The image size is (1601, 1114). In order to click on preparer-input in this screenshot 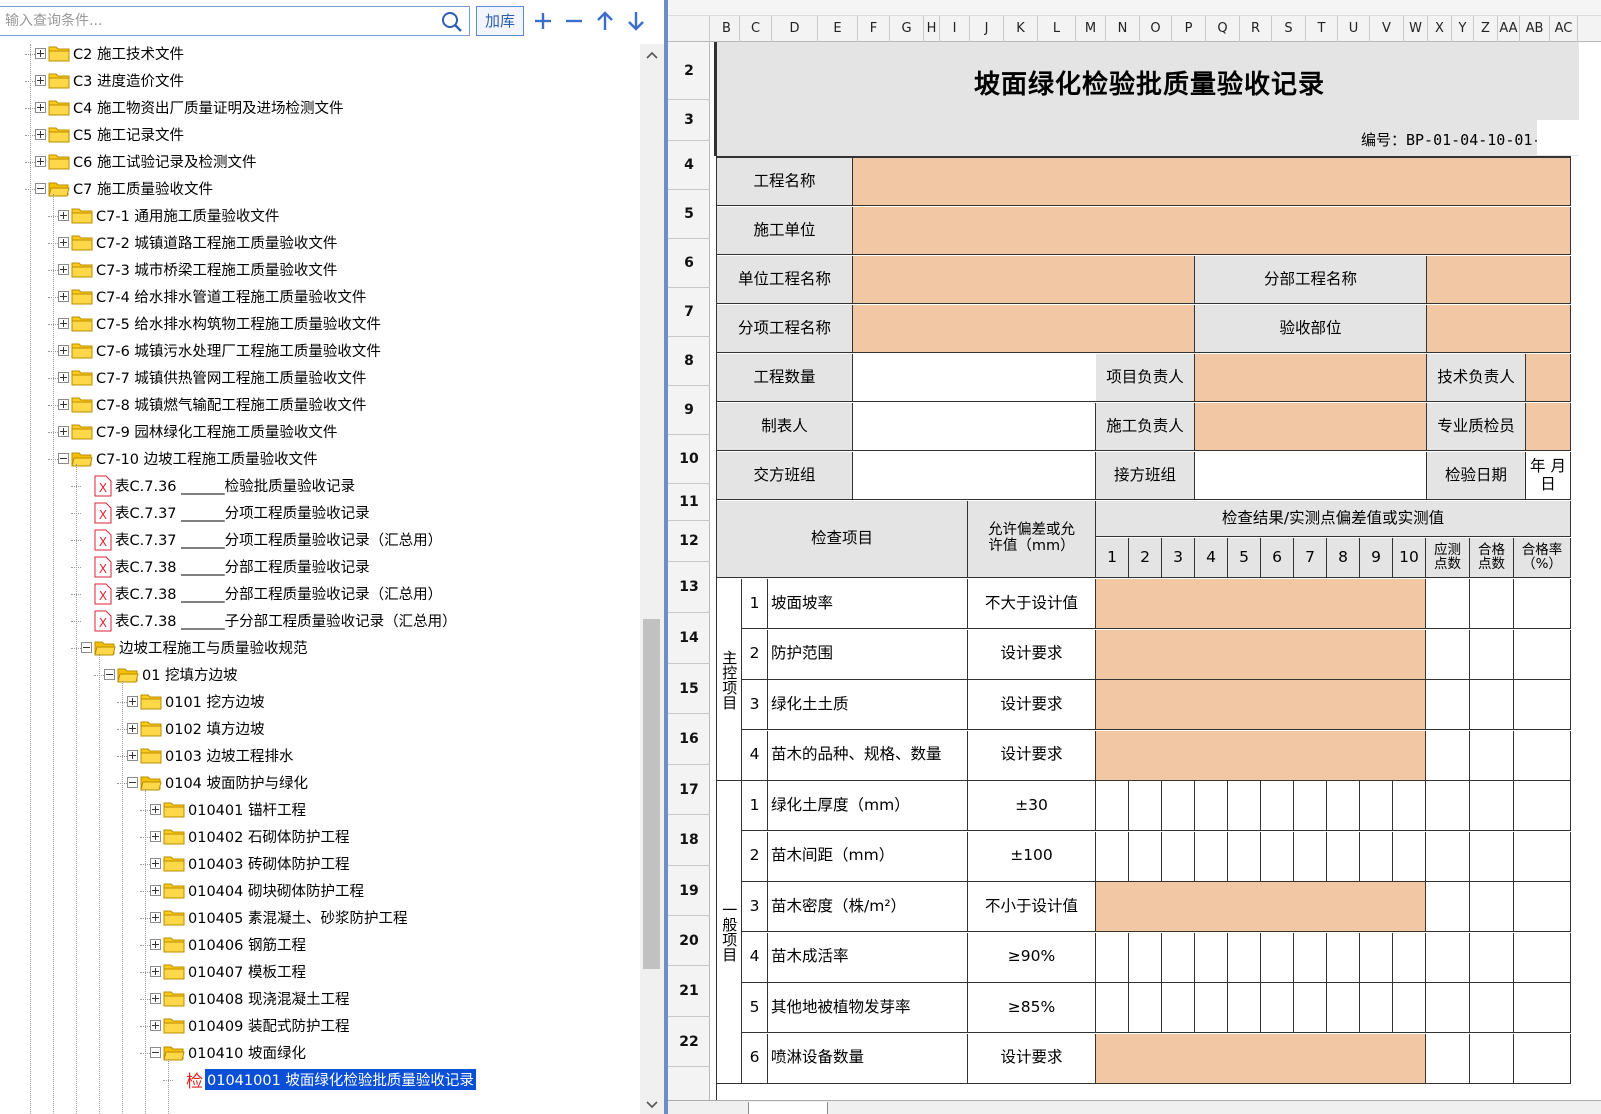, I will do `click(974, 427)`.